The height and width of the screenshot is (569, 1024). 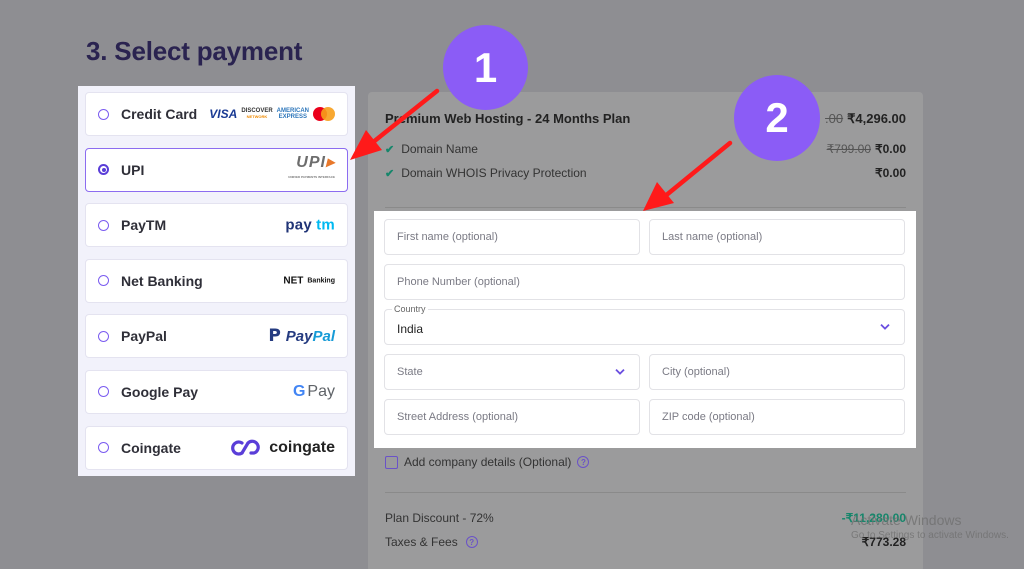 I want to click on company-details-option: Add company details (Optional) ?, so click(x=487, y=462).